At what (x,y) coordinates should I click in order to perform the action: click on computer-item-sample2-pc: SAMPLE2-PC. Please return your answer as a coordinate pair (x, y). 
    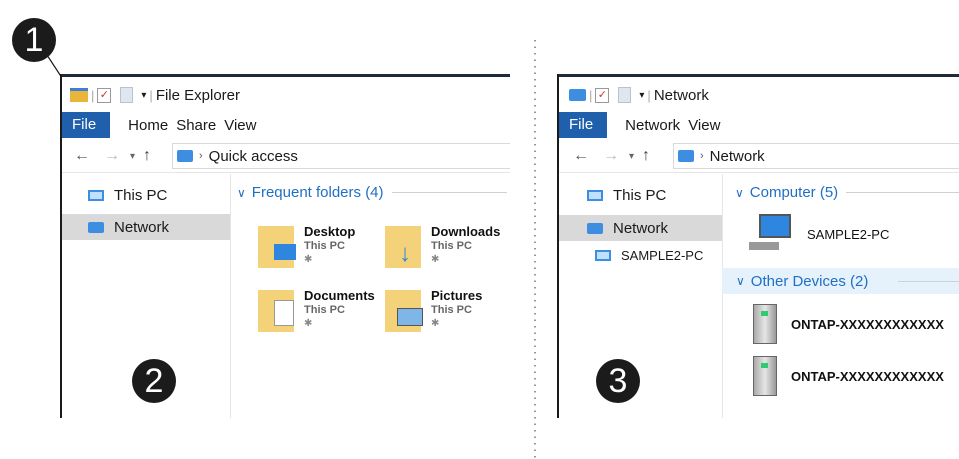
    Looking at the image, I should click on (819, 234).